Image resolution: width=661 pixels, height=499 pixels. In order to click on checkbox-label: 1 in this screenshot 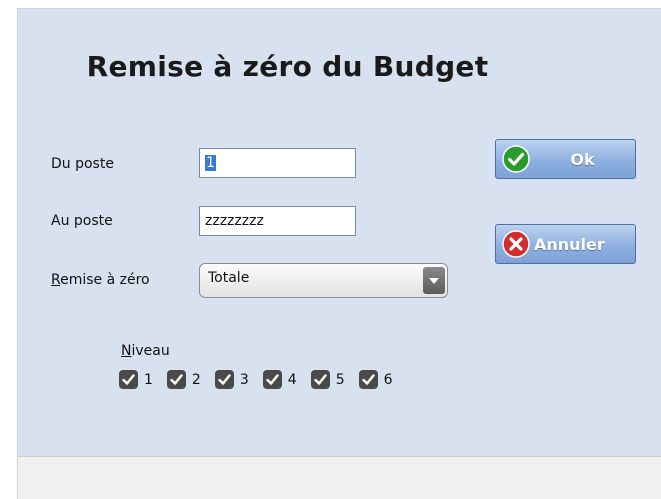, I will do `click(148, 379)`.